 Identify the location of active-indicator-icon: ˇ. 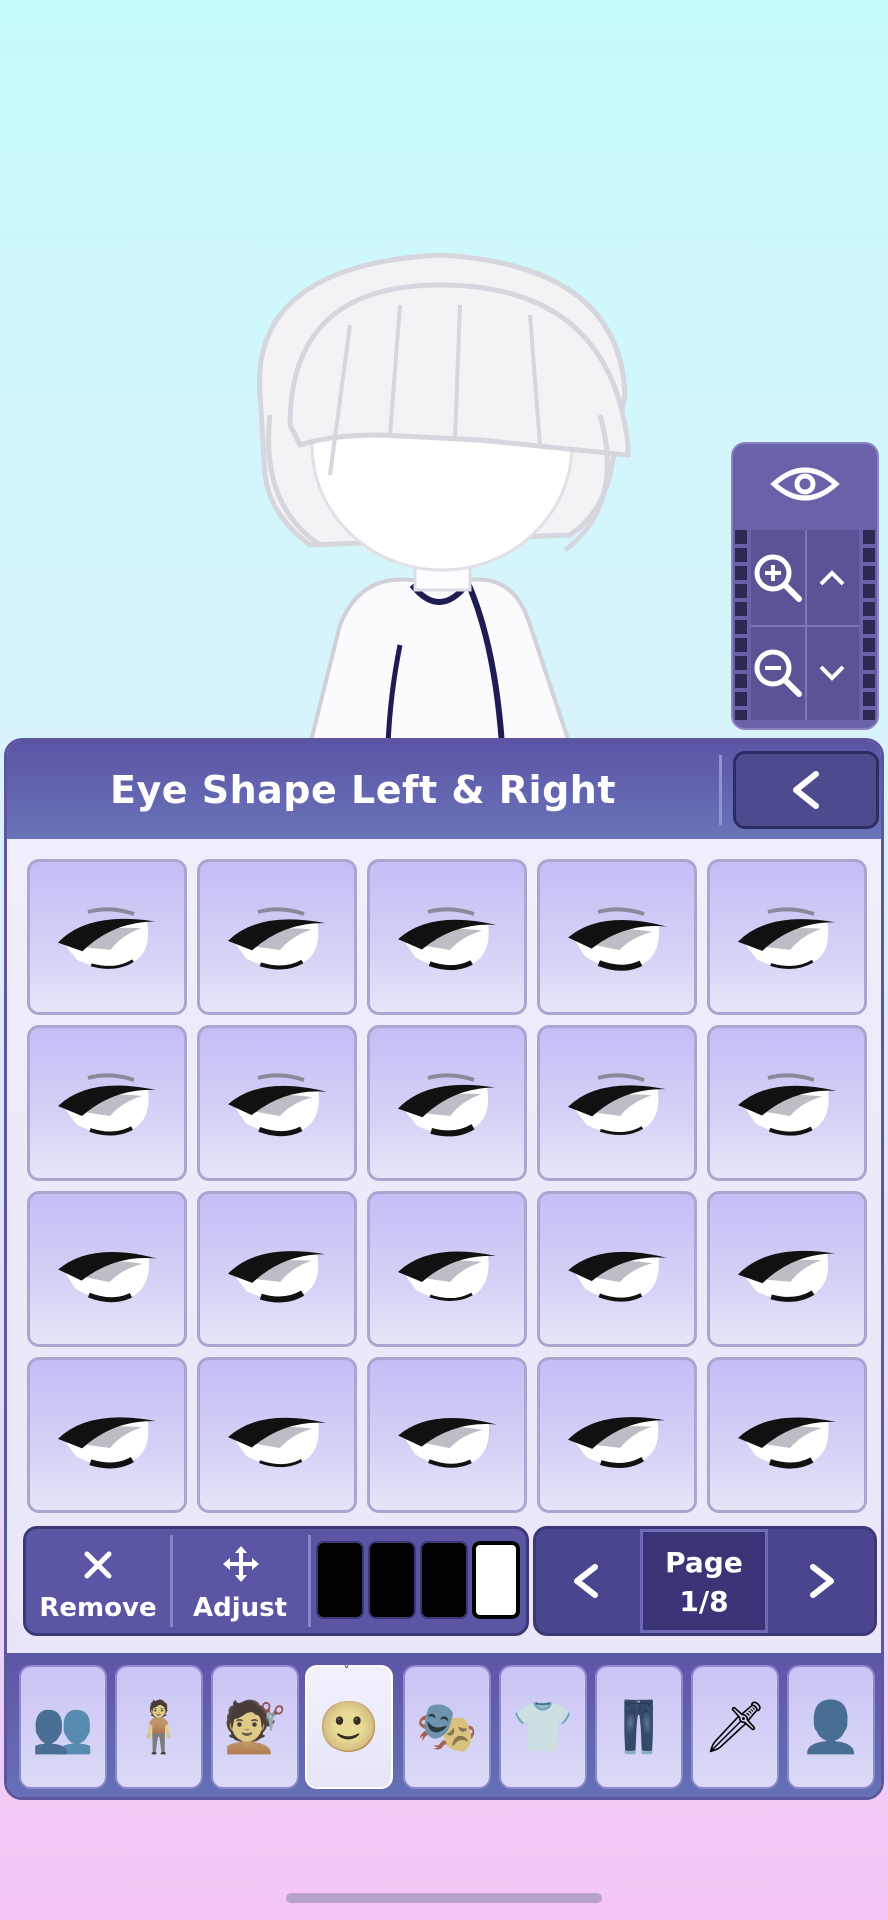
(346, 1673).